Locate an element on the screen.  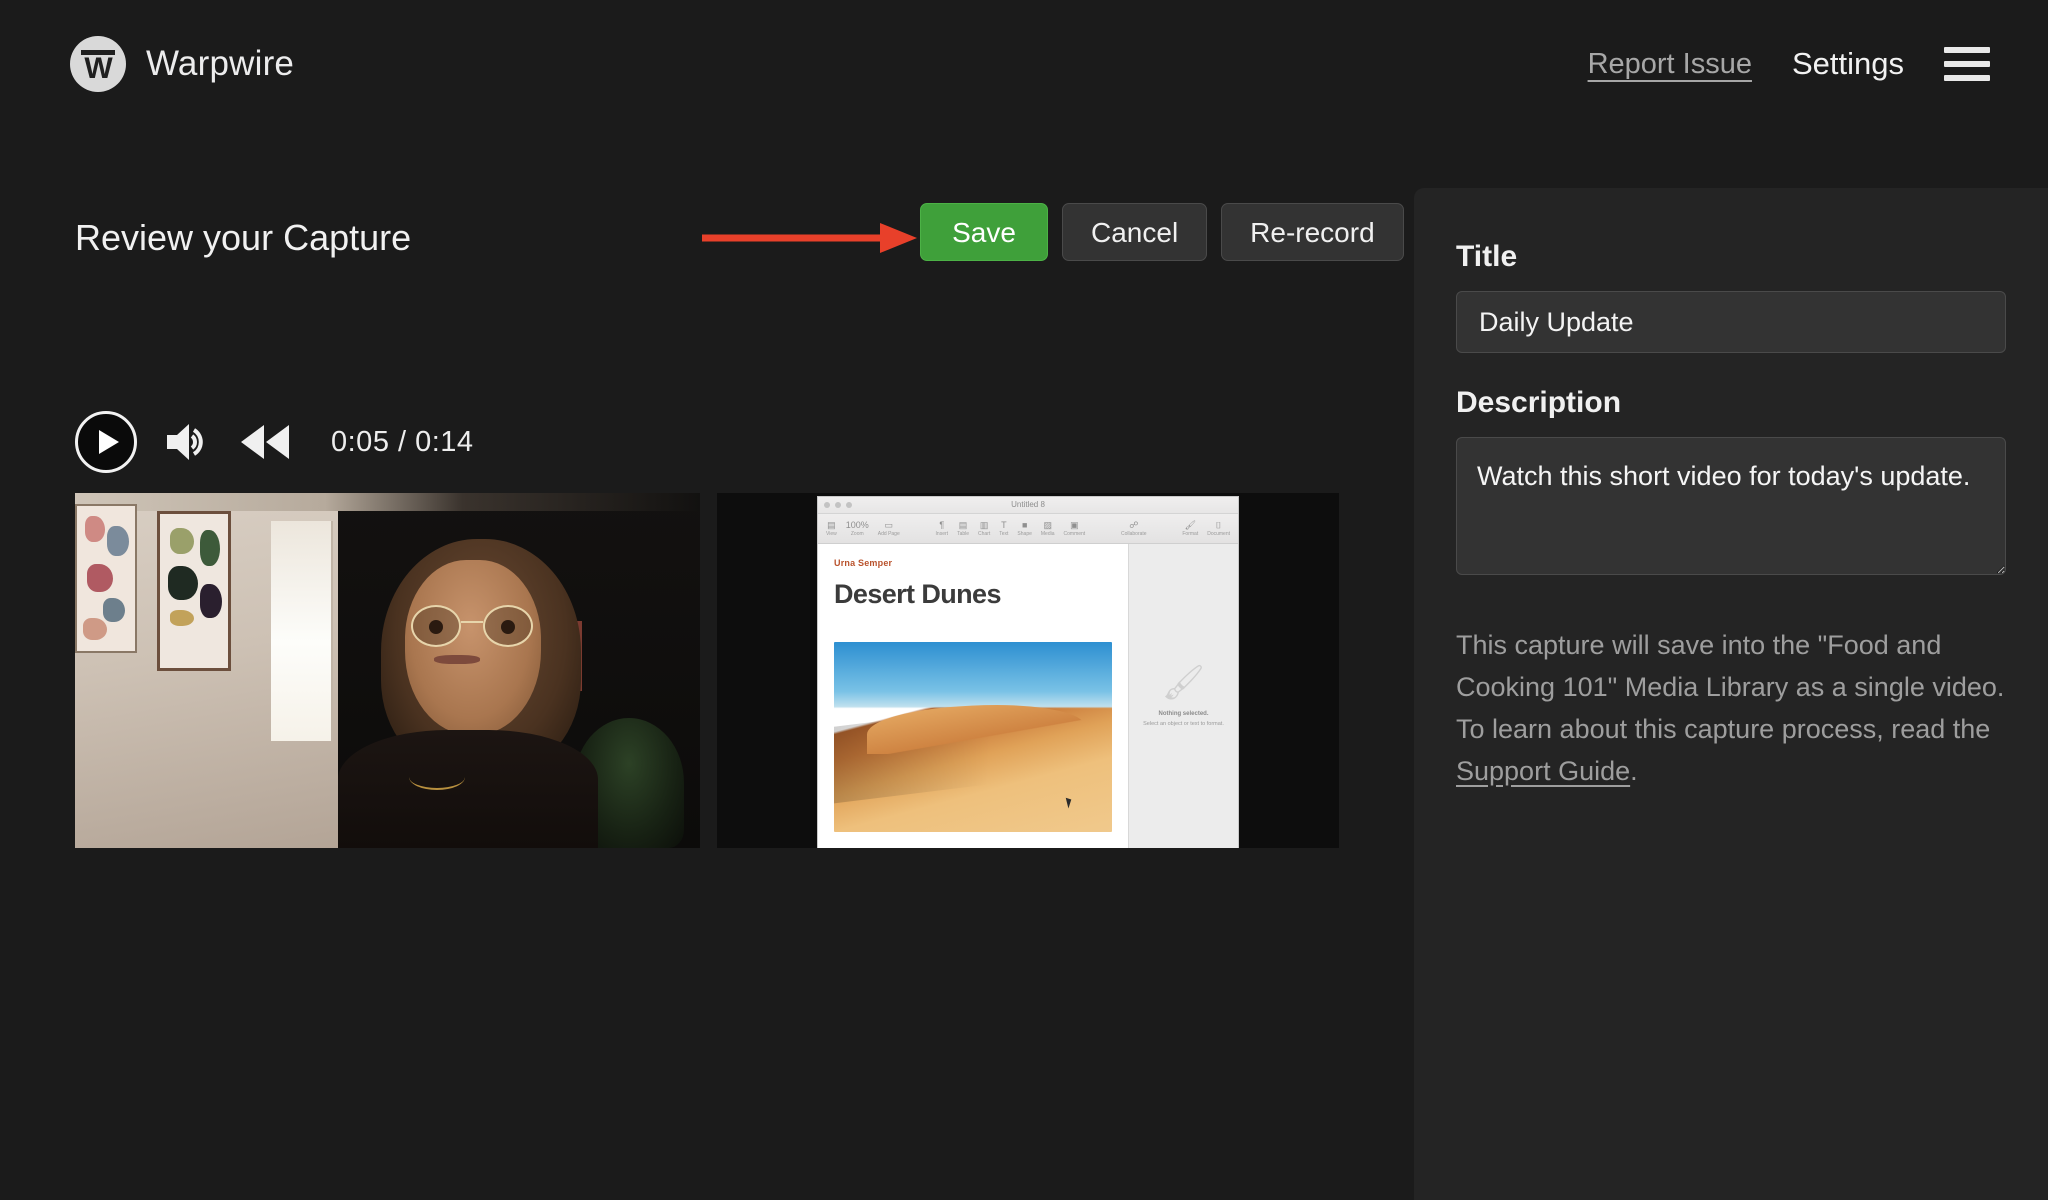
settings-link: Settings is located at coordinates (1848, 64).